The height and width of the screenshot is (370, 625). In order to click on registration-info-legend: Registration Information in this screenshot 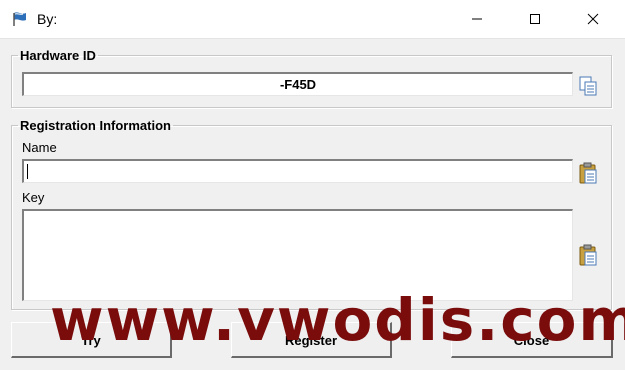, I will do `click(95, 125)`.